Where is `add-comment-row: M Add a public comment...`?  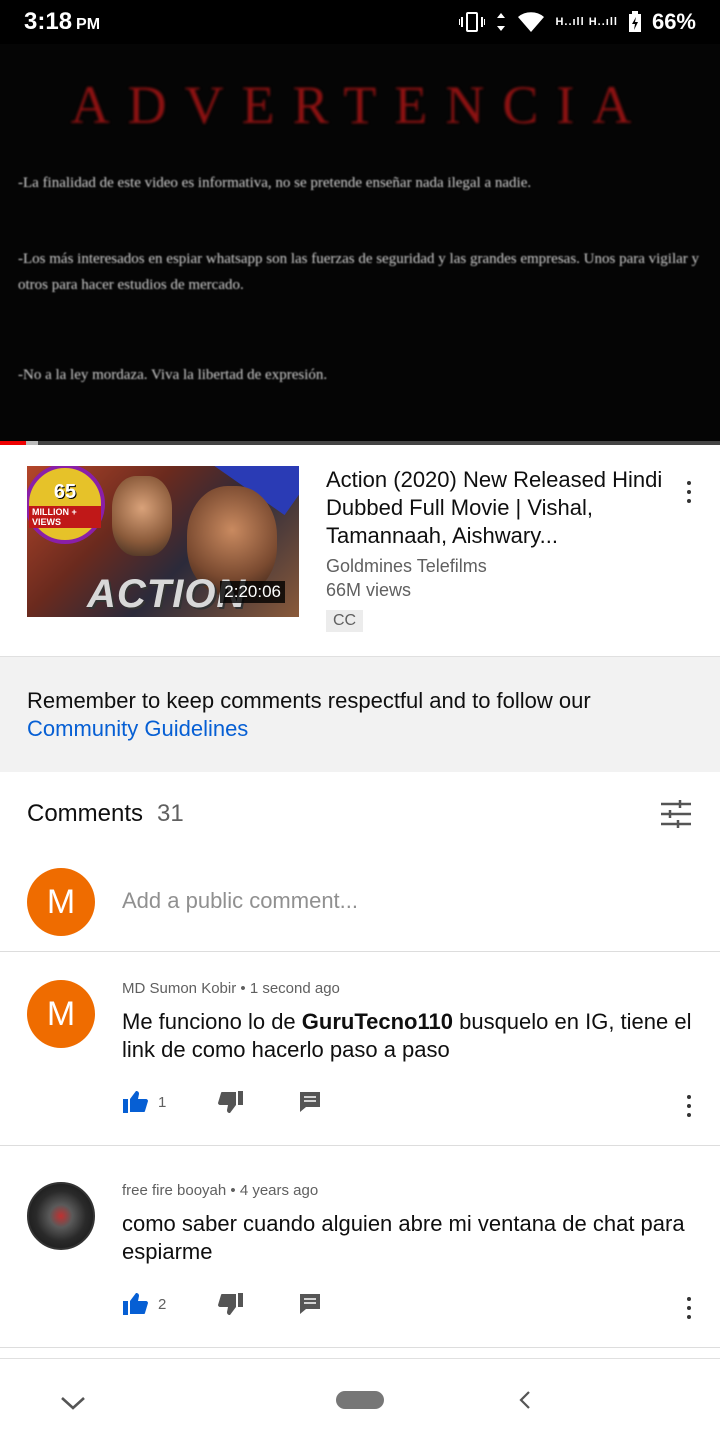 add-comment-row: M Add a public comment... is located at coordinates (360, 910).